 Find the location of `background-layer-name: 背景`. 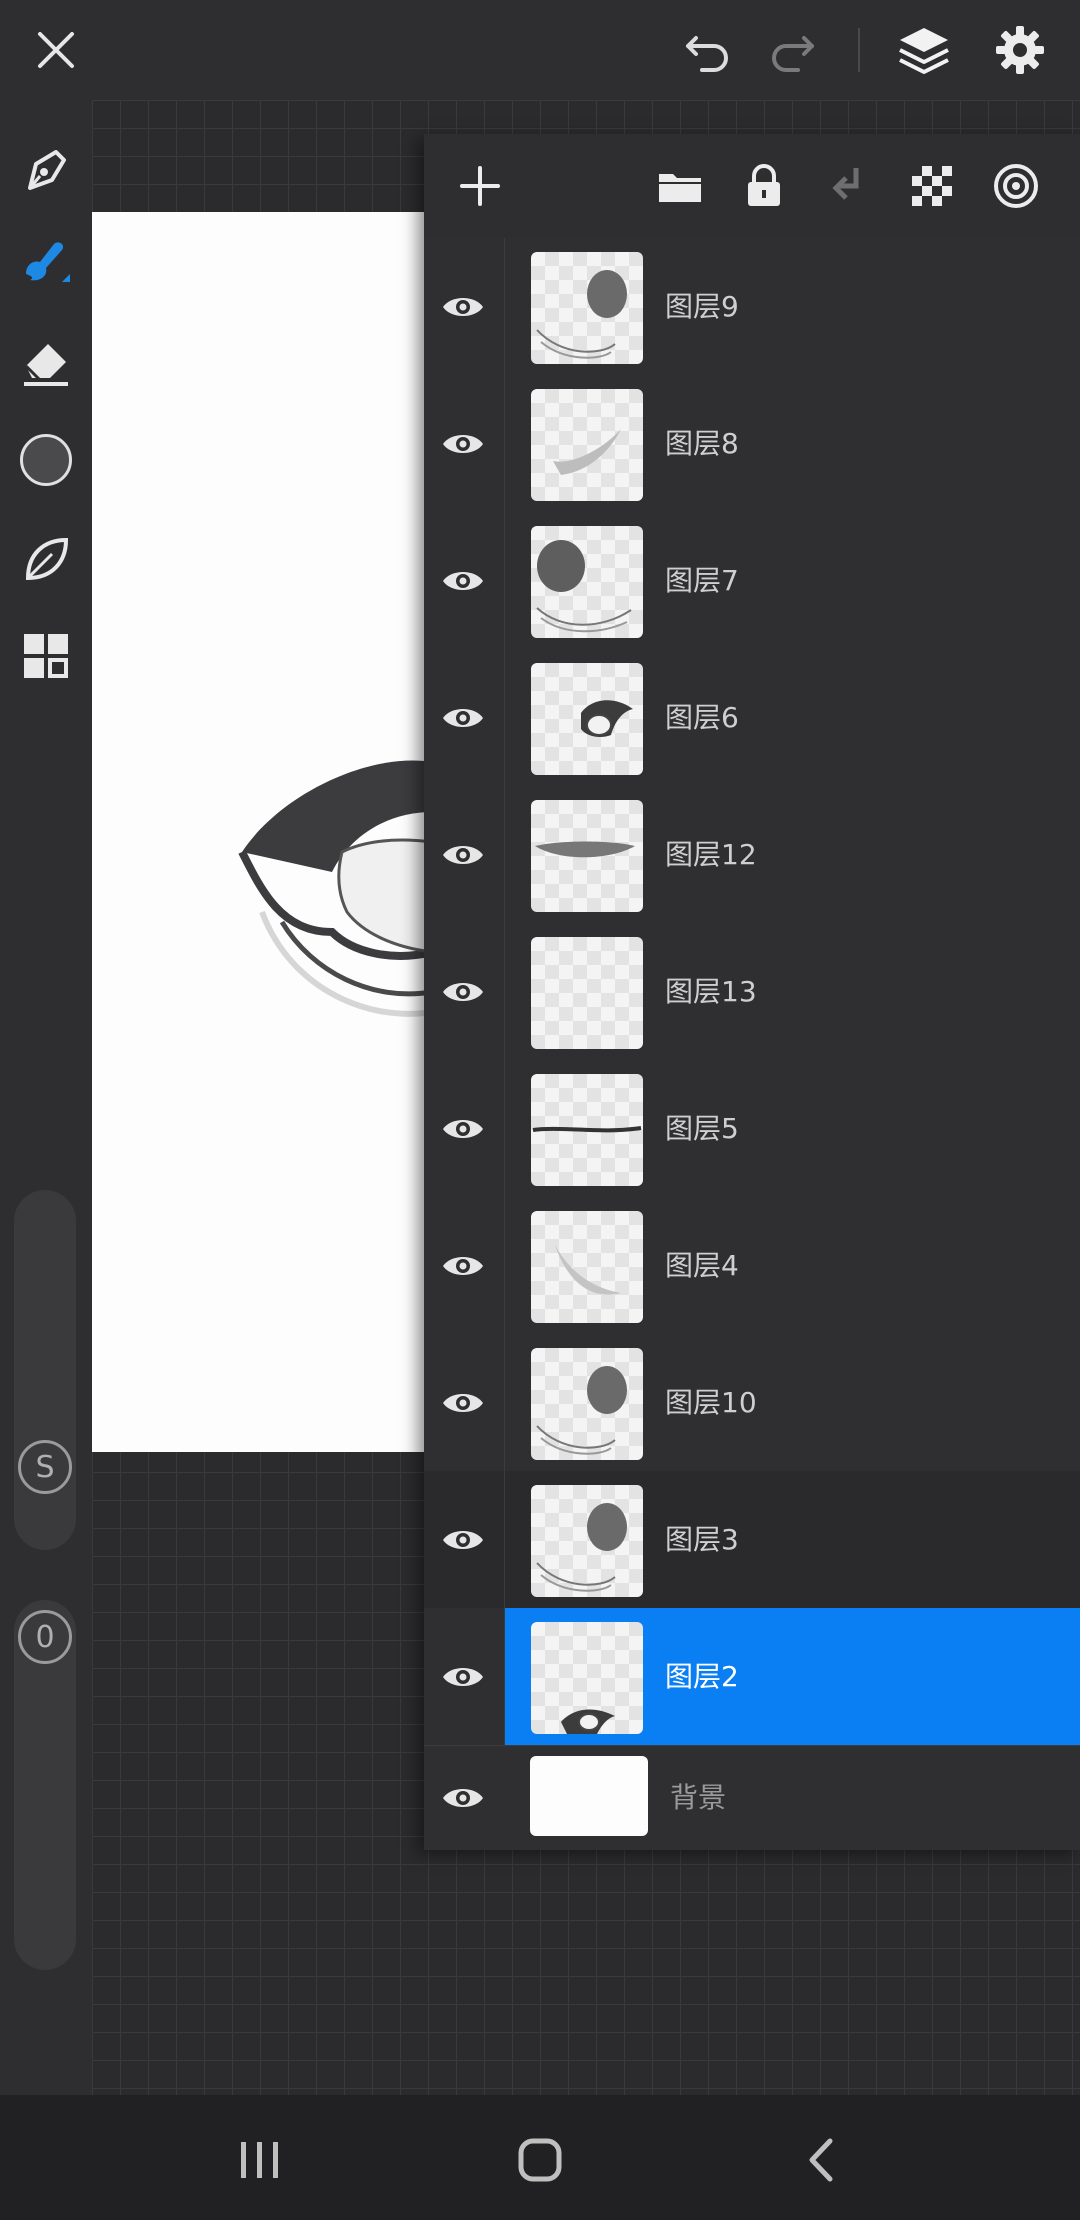

background-layer-name: 背景 is located at coordinates (698, 1797).